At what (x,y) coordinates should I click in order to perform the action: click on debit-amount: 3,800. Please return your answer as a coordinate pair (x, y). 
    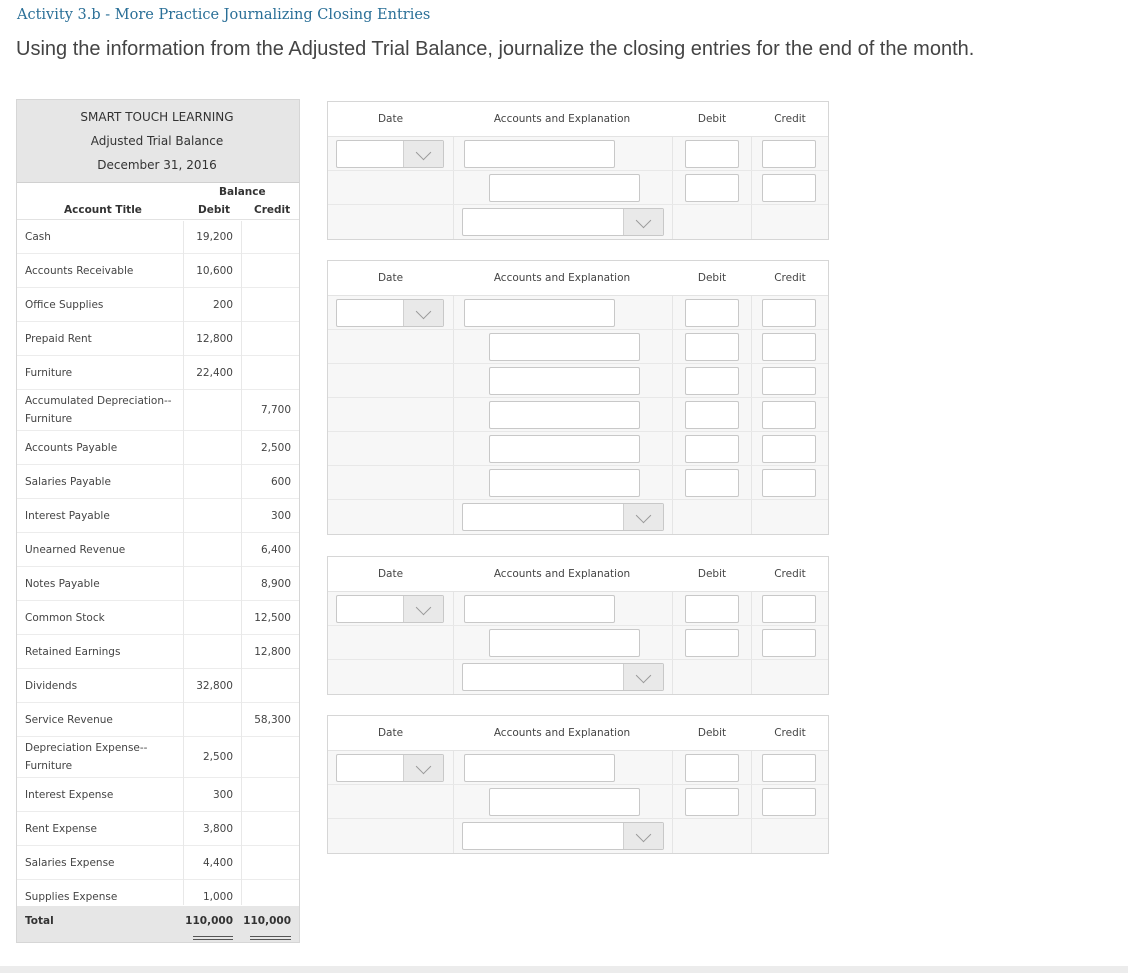
    Looking at the image, I should click on (217, 828).